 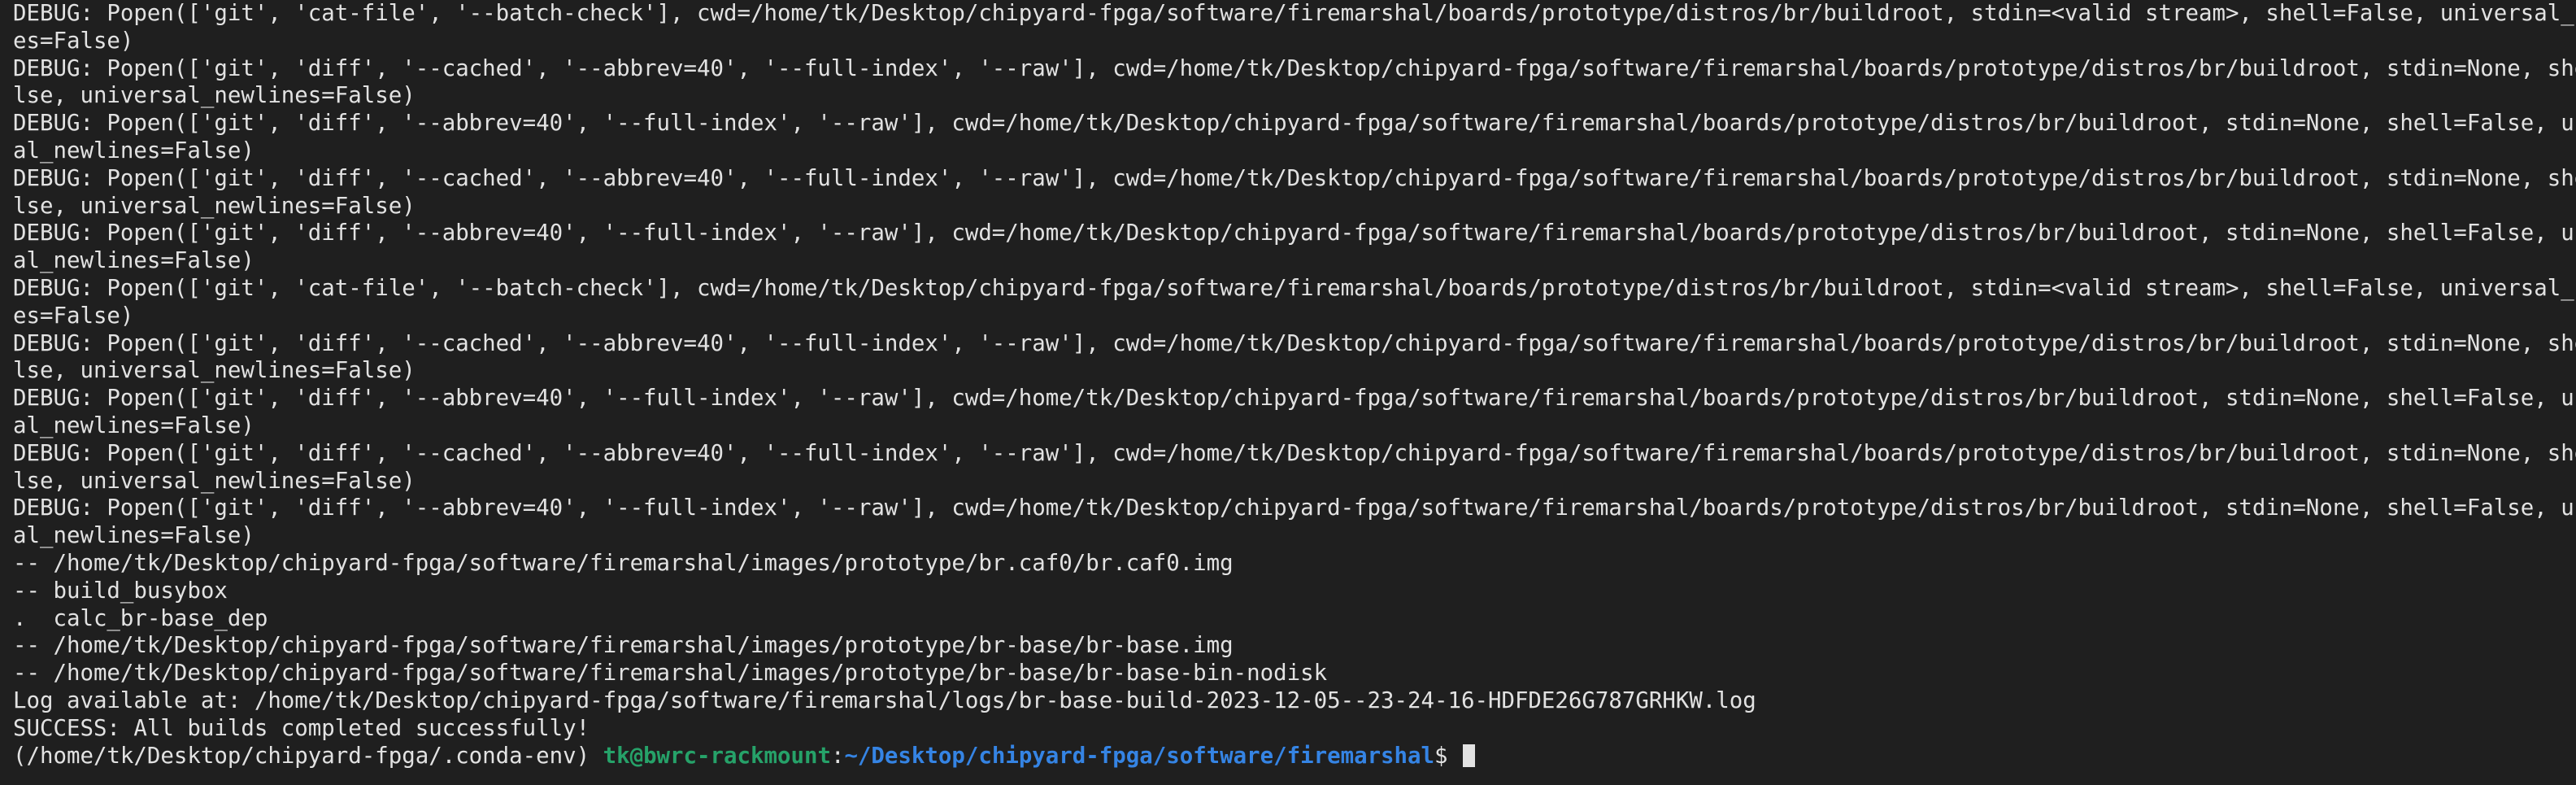 I want to click on terminal-line: -- build_busybox, so click(x=121, y=591).